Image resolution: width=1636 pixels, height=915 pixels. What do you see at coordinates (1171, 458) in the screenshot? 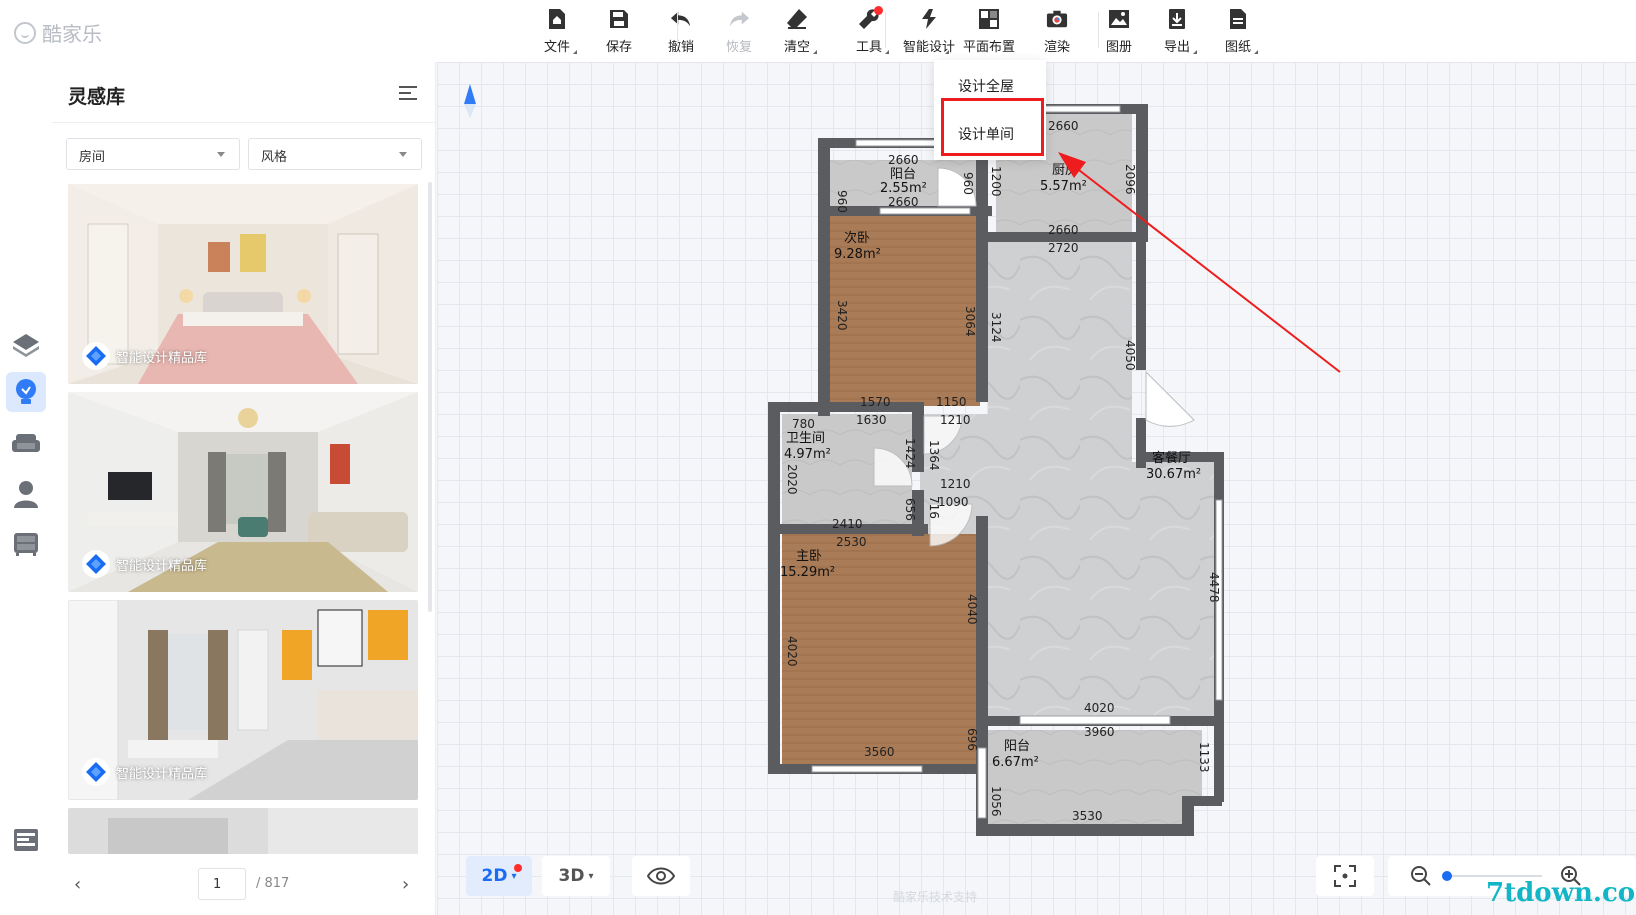
I see `room-name: 客餐厅` at bounding box center [1171, 458].